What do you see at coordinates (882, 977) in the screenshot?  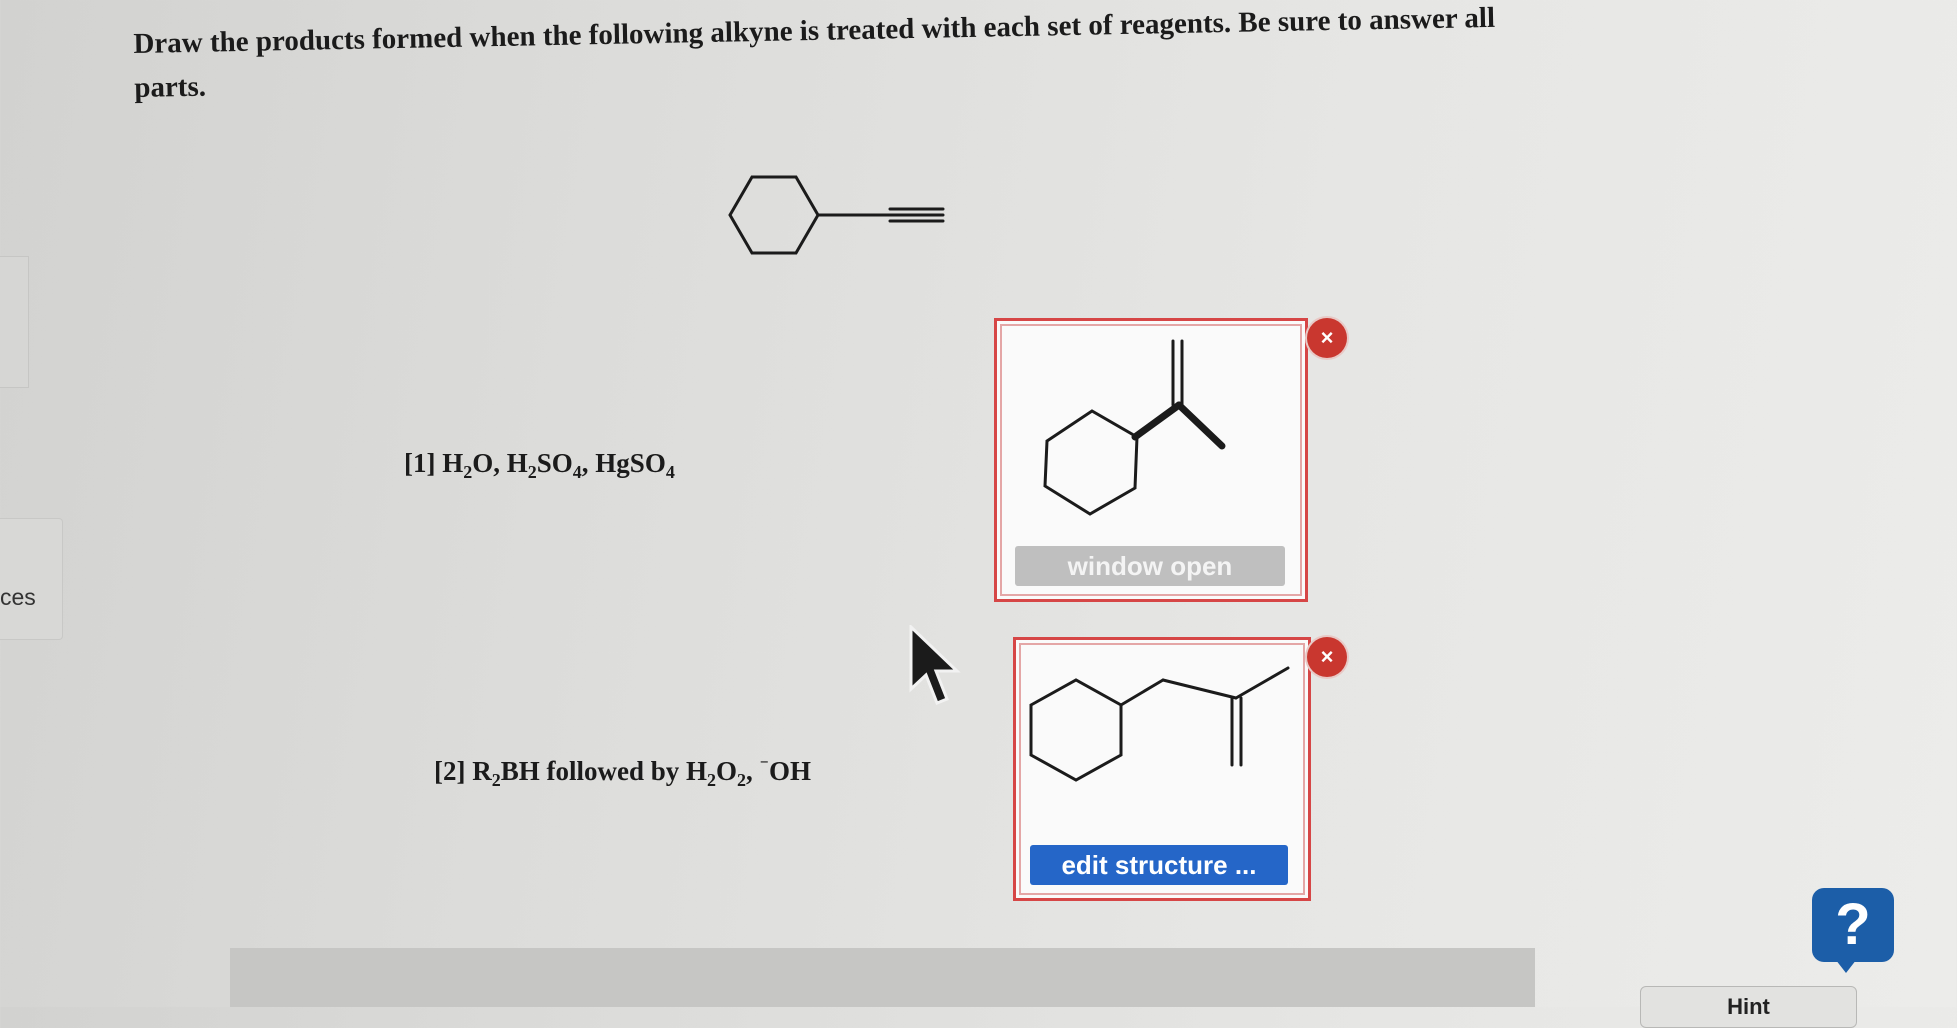 I see `bottom-panel` at bounding box center [882, 977].